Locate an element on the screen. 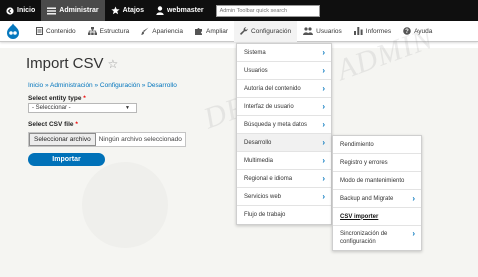  menu-item-servicios-web: Servicios web › is located at coordinates (284, 197).